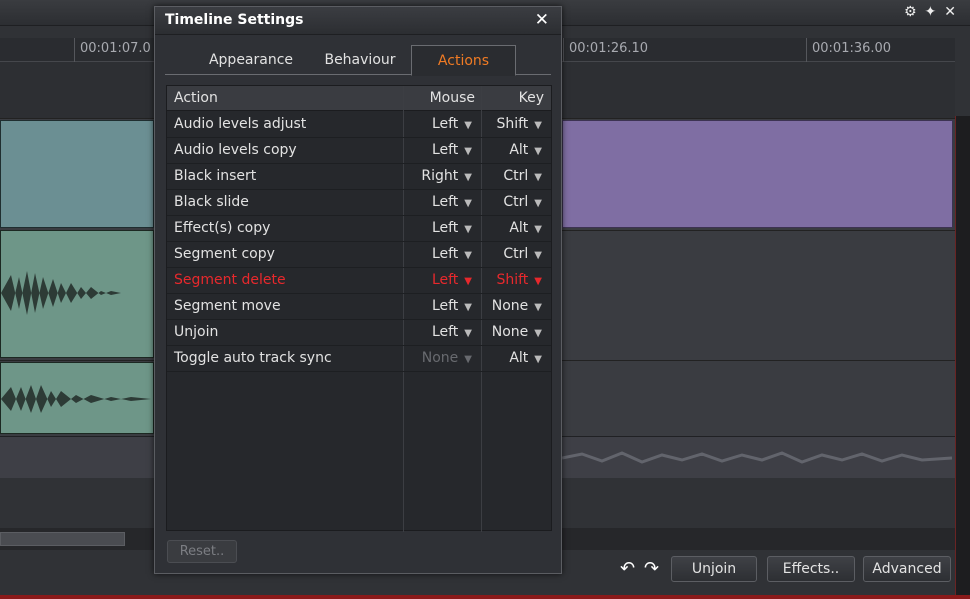 This screenshot has height=599, width=970. I want to click on settings-gear-icon: ⚙, so click(910, 12).